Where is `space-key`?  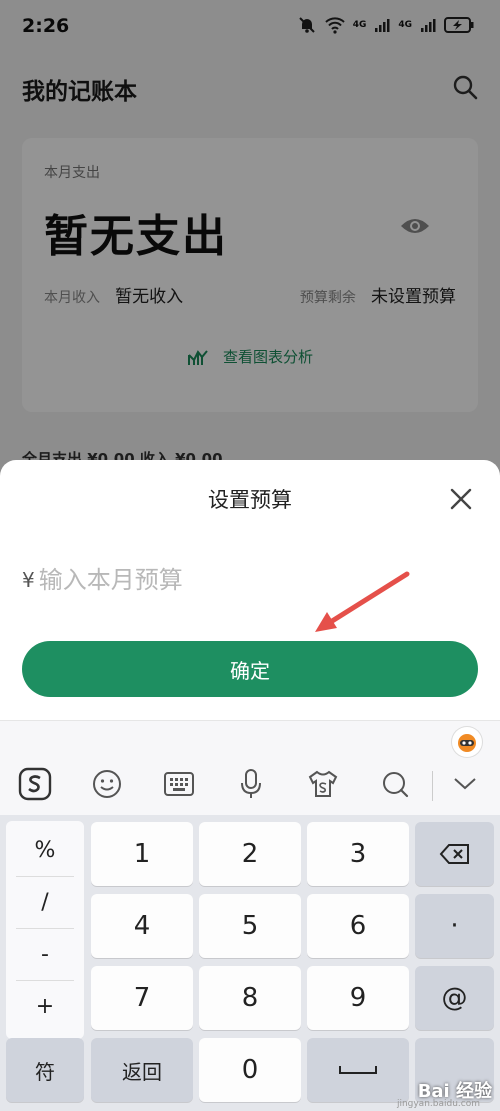 space-key is located at coordinates (358, 1070).